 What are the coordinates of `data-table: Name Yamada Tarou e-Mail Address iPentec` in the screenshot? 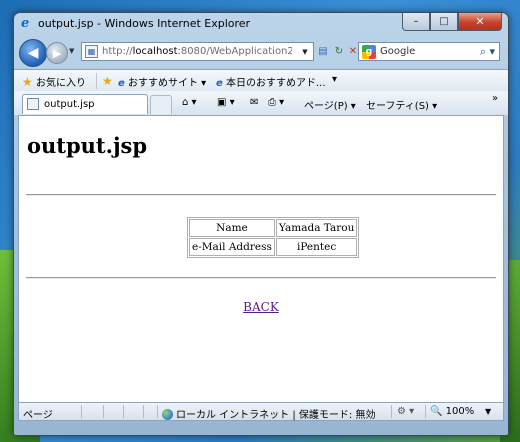 It's located at (273, 237).